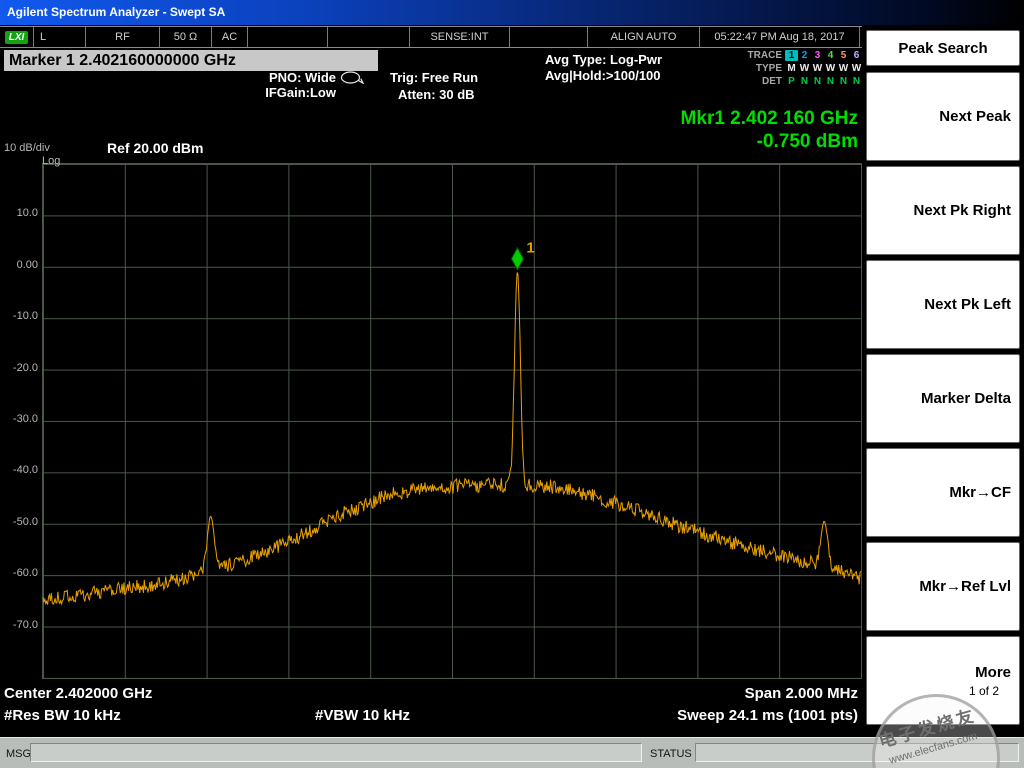  Describe the element at coordinates (603, 75) in the screenshot. I see `avg-hold-label: Avg|Hold:>100/100` at that location.